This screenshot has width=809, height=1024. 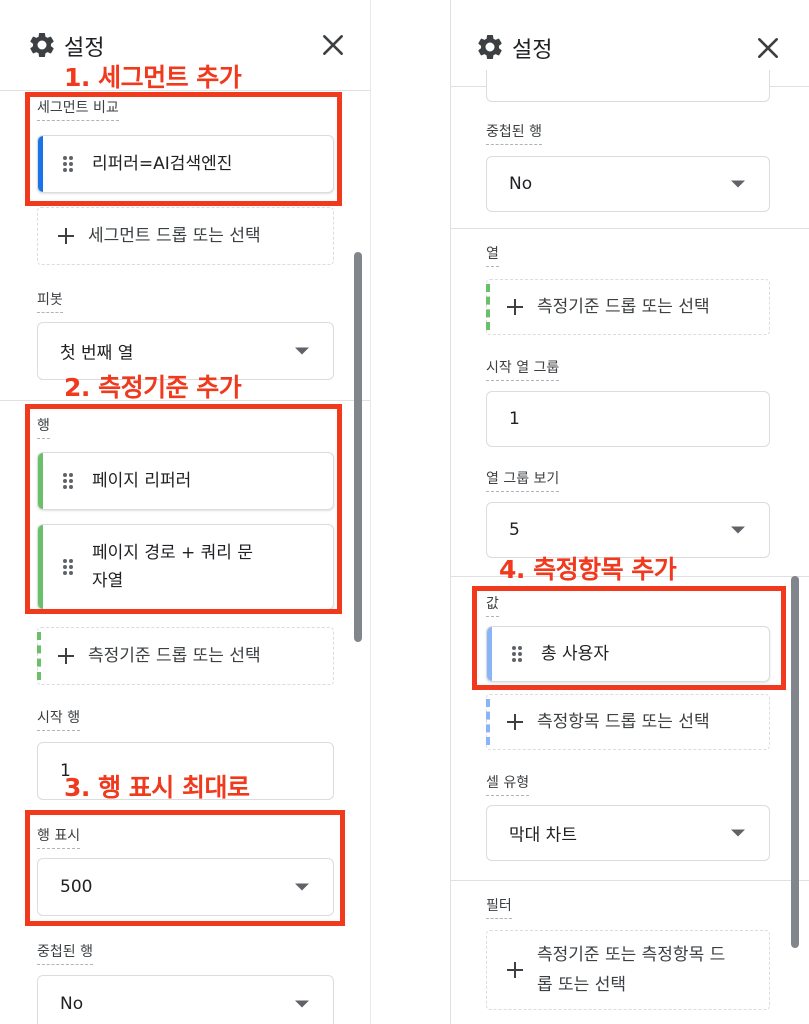 I want to click on show-col-groups-value: 5, so click(x=514, y=530).